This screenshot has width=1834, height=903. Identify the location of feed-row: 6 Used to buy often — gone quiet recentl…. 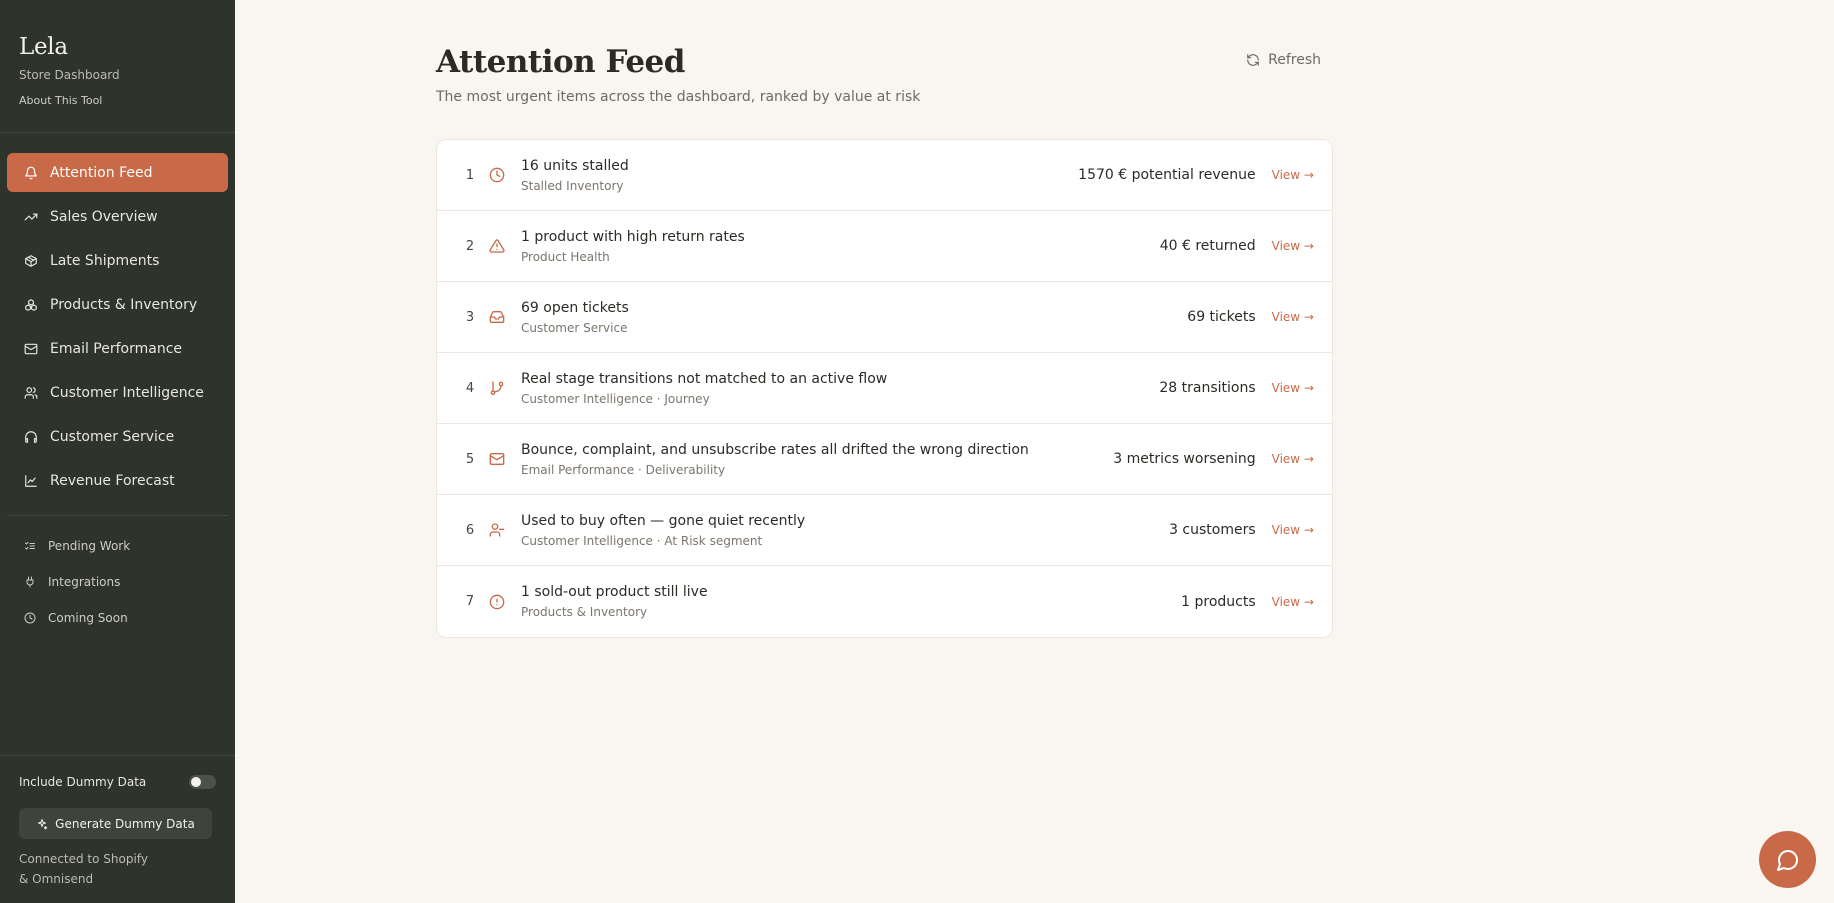
(884, 530).